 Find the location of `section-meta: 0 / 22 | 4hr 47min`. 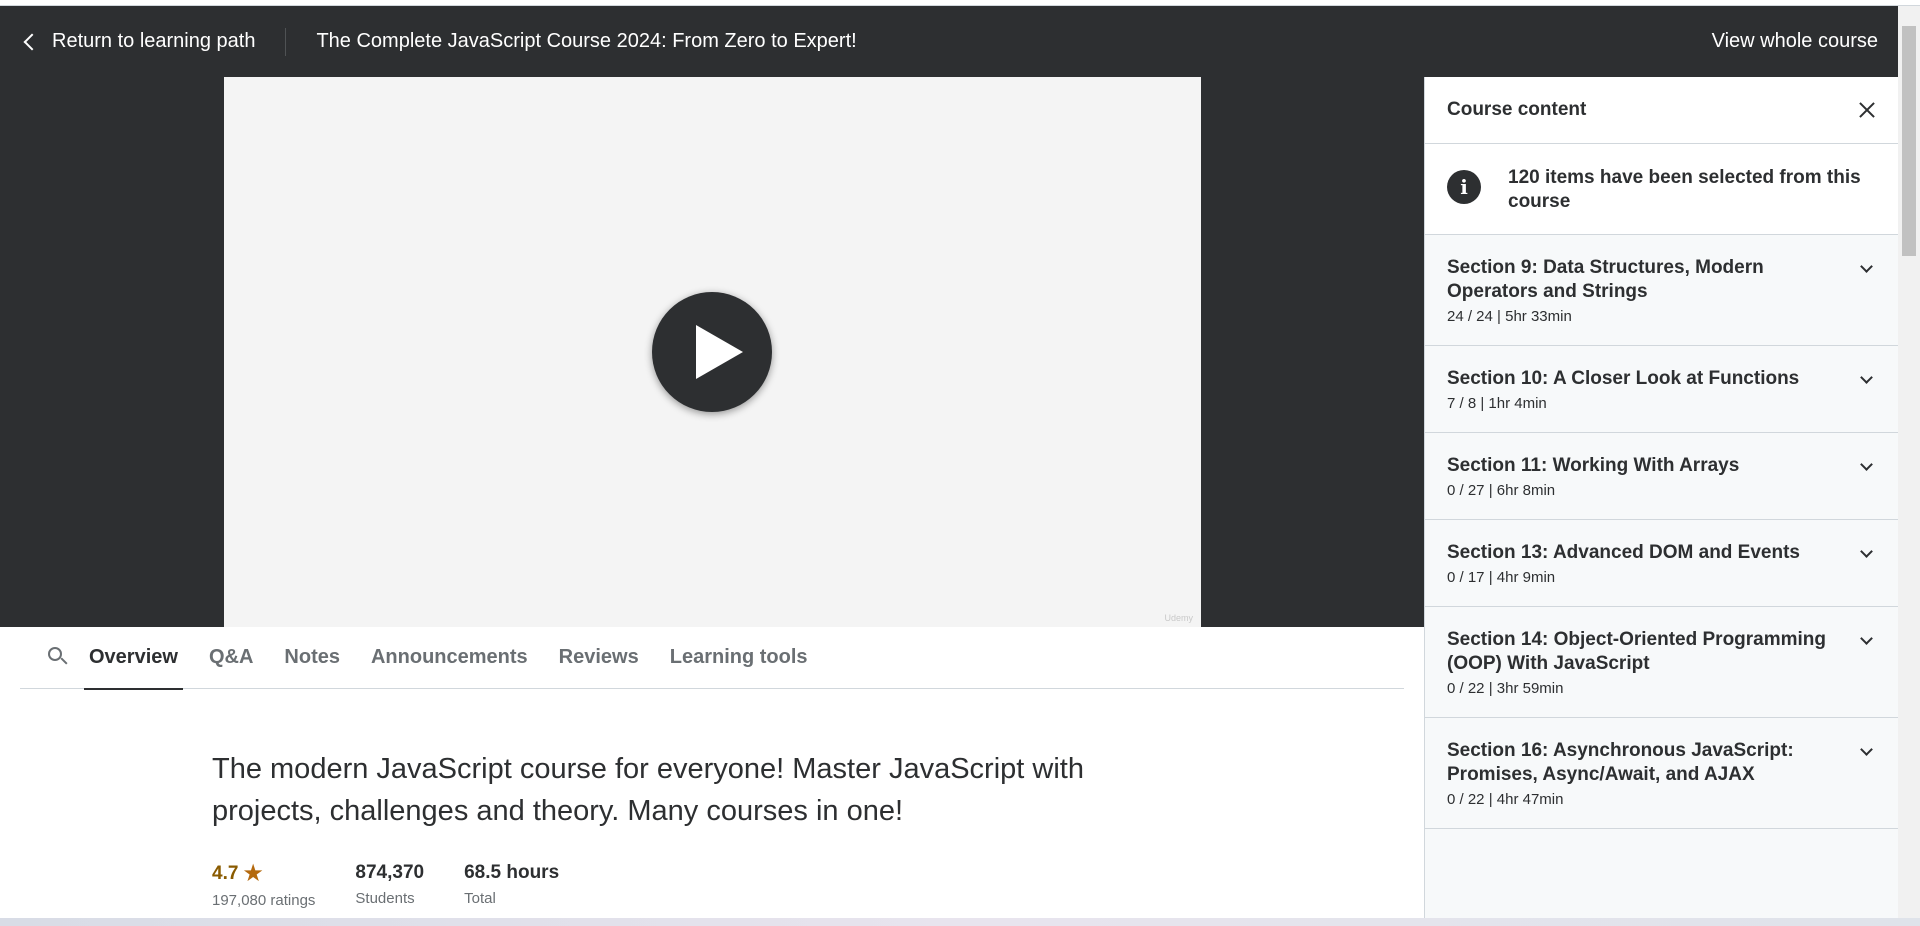

section-meta: 0 / 22 | 4hr 47min is located at coordinates (1505, 799).